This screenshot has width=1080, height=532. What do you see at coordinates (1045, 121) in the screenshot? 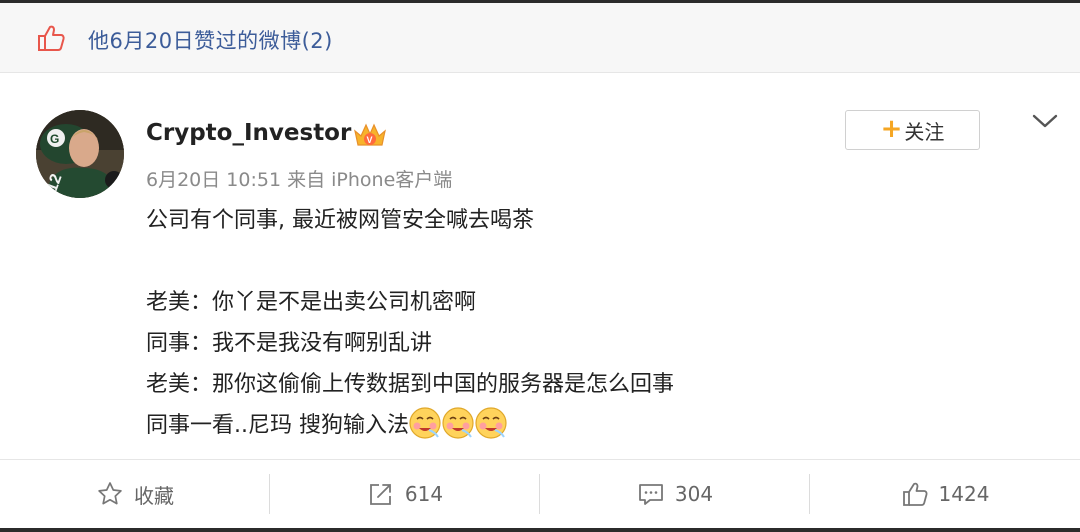
I see `chevron-down-icon` at bounding box center [1045, 121].